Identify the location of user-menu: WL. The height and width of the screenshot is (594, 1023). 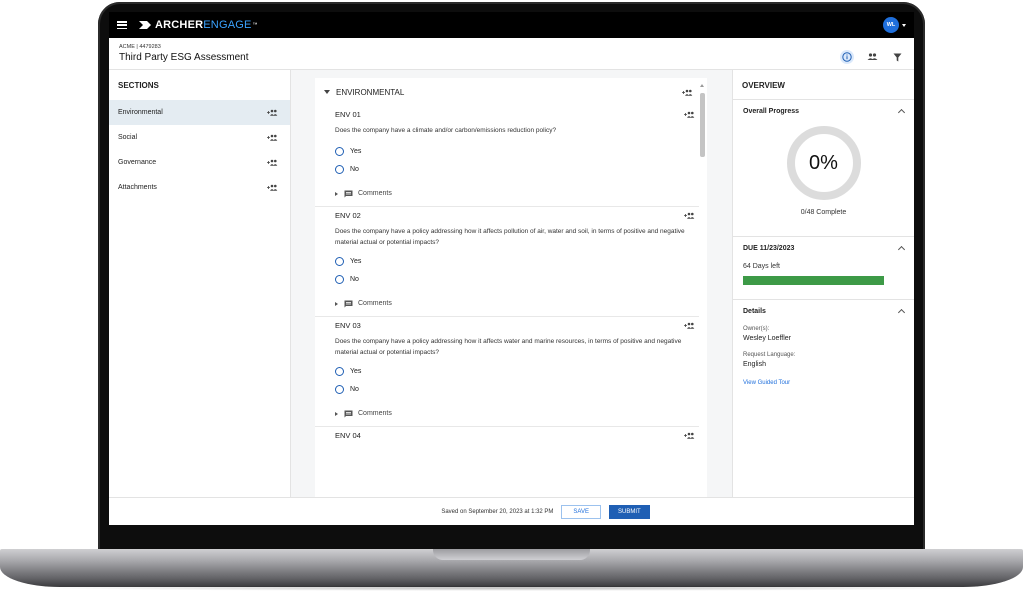
(894, 25).